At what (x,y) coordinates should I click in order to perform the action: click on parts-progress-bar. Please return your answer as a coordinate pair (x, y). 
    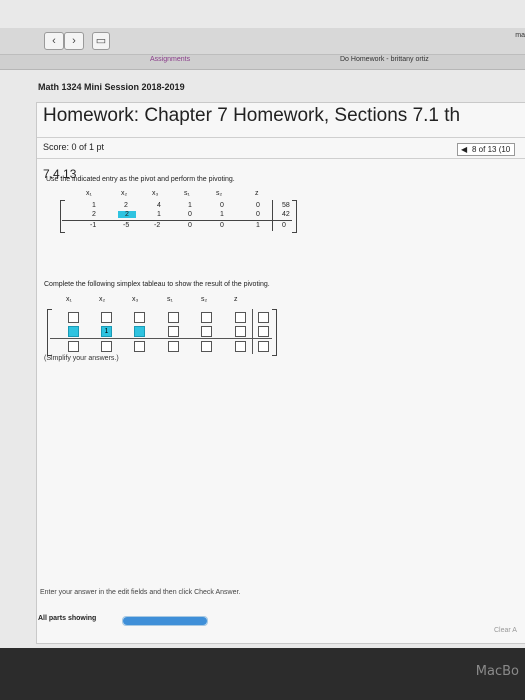
    Looking at the image, I should click on (165, 621).